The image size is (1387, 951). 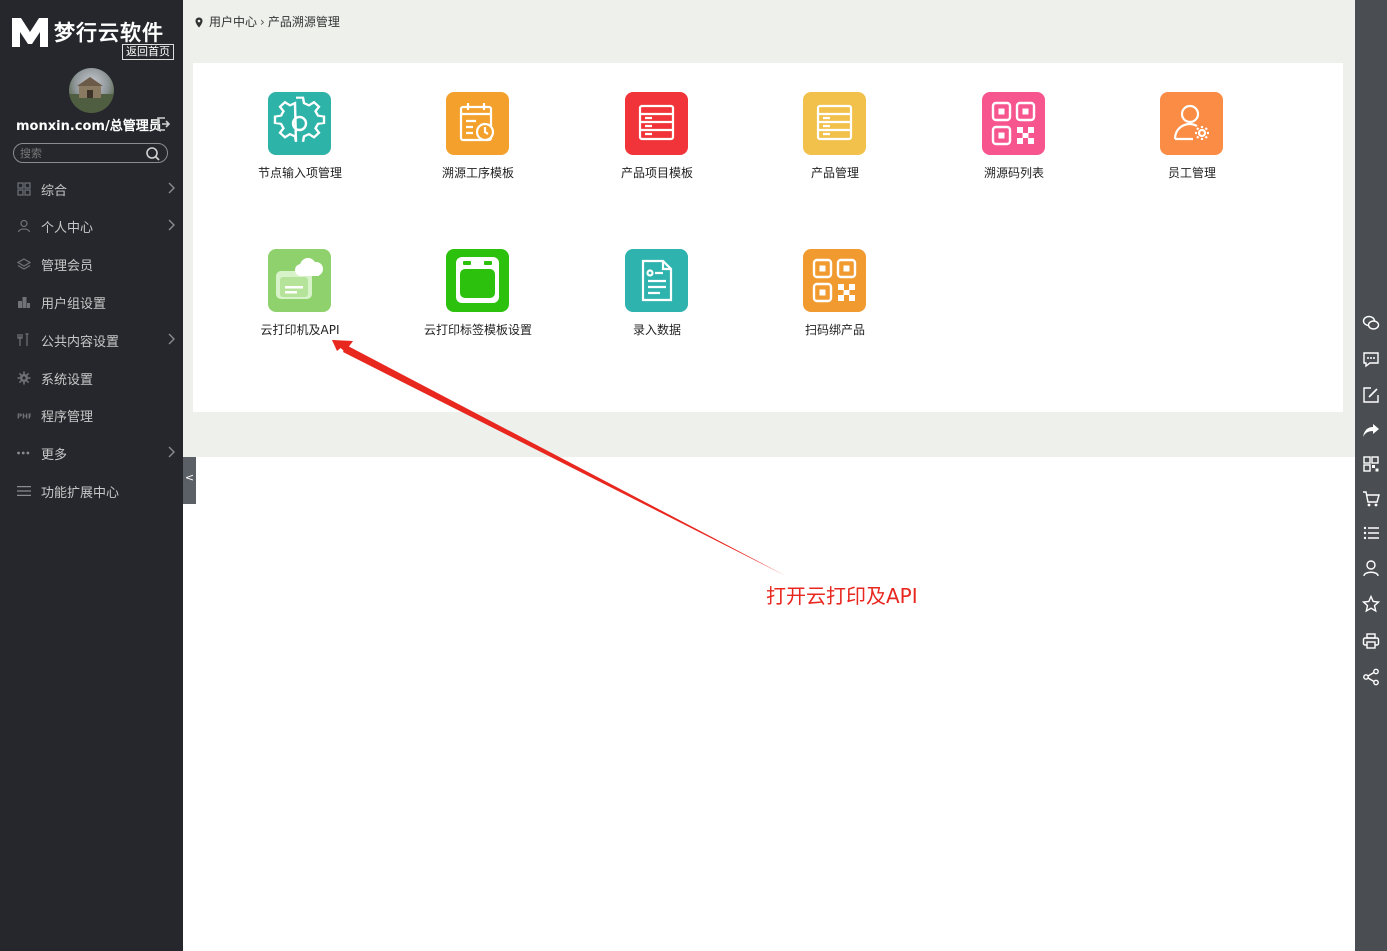 I want to click on annotation-text: 打开云打印及API, so click(x=842, y=596).